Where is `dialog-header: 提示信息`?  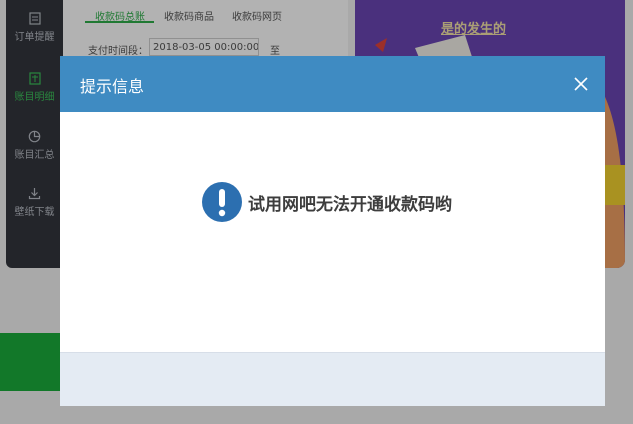 dialog-header: 提示信息 is located at coordinates (332, 84).